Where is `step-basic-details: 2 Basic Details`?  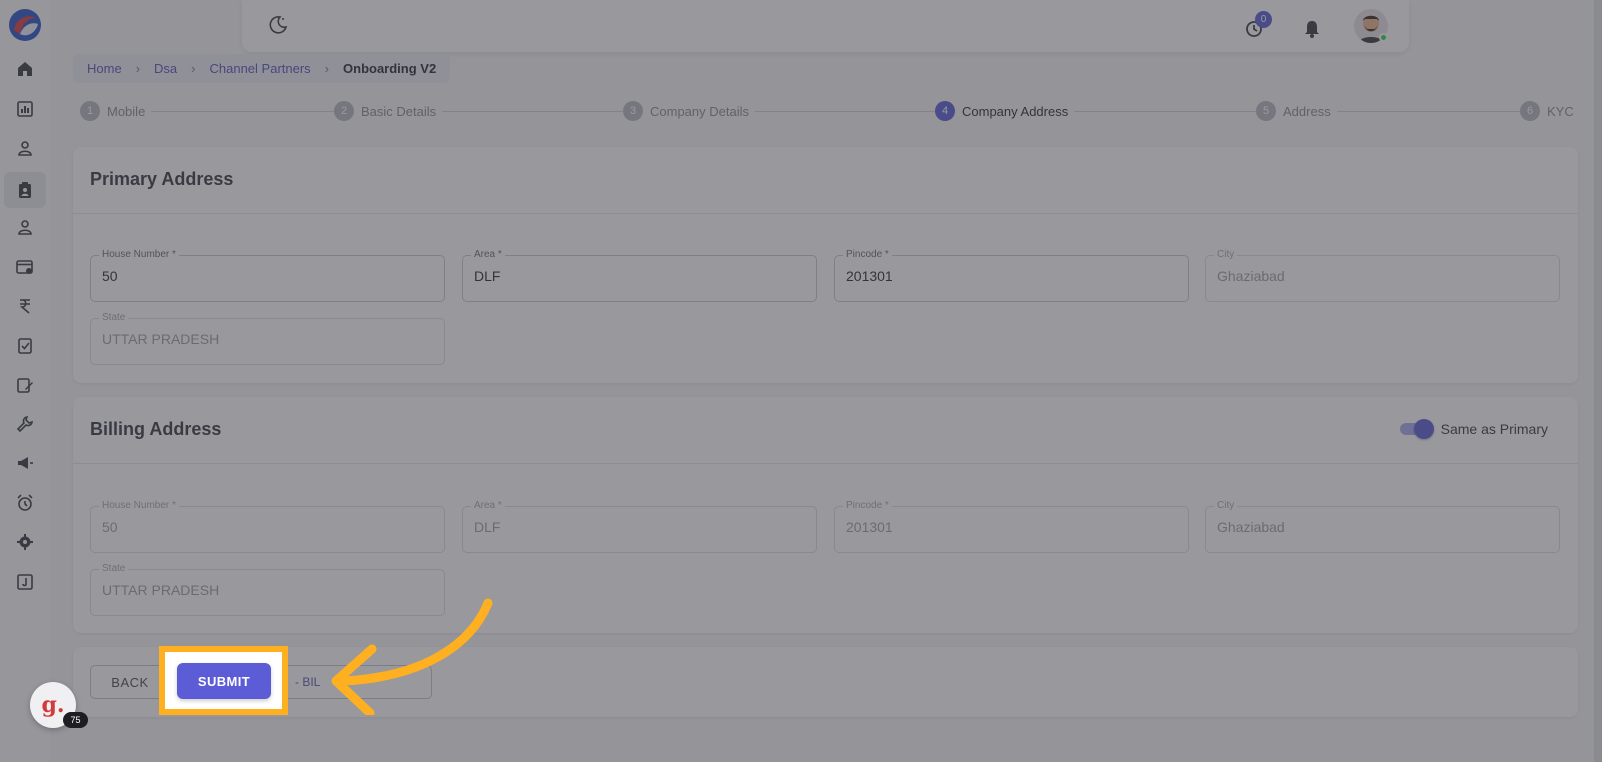
step-basic-details: 2 Basic Details is located at coordinates (388, 111).